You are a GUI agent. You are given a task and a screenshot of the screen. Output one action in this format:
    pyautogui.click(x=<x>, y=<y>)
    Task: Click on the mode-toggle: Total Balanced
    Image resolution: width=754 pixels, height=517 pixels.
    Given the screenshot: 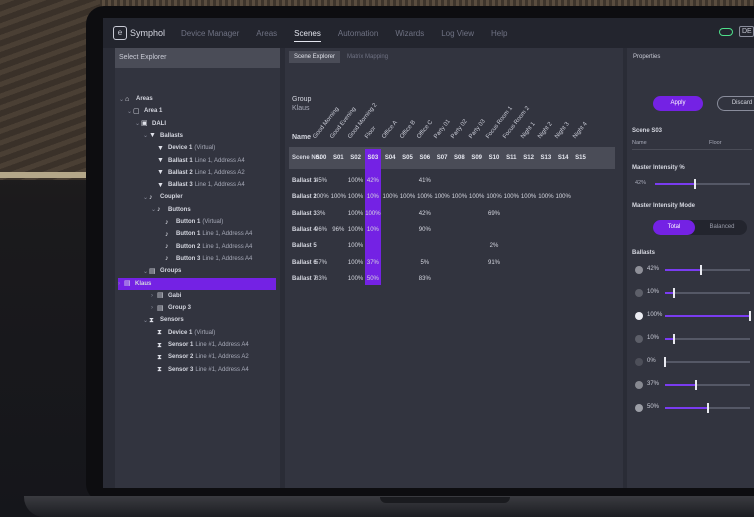 What is the action you would take?
    pyautogui.click(x=700, y=227)
    